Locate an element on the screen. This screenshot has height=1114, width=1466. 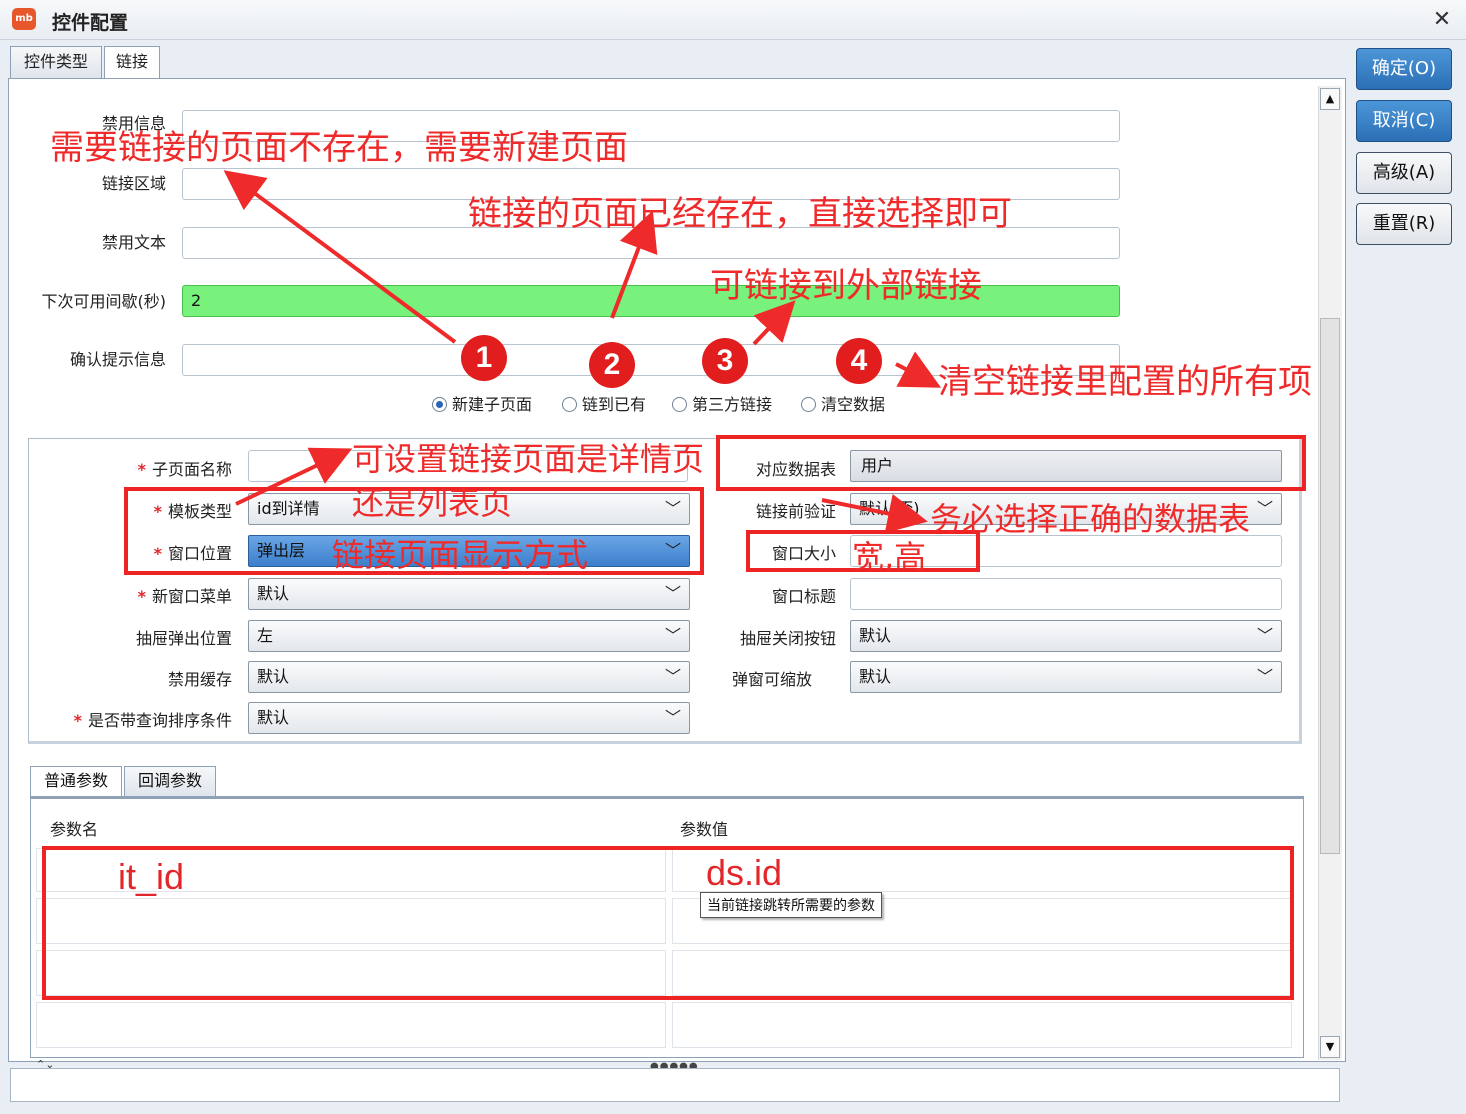
annotation-detail-or-list: 可设置链接页面是详情页 is located at coordinates (528, 459).